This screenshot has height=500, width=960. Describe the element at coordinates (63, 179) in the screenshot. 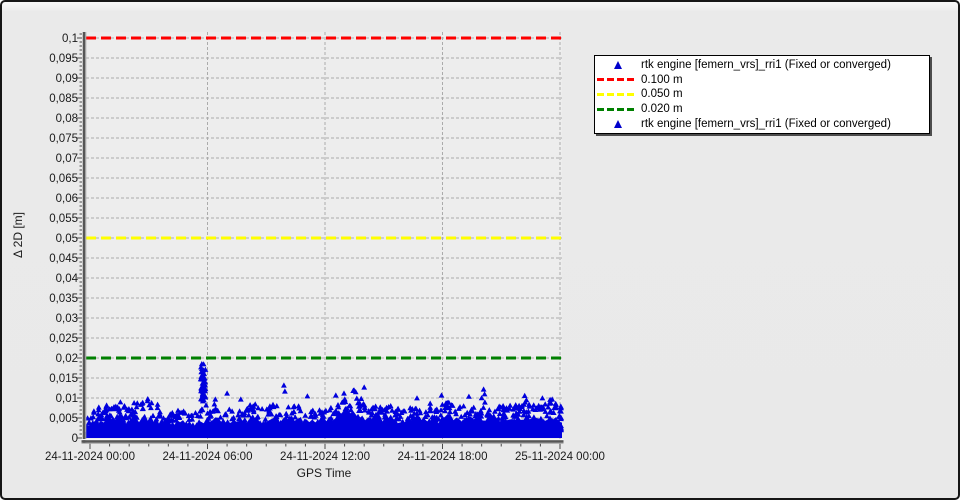

I see `y-tick-label: 0,065` at that location.